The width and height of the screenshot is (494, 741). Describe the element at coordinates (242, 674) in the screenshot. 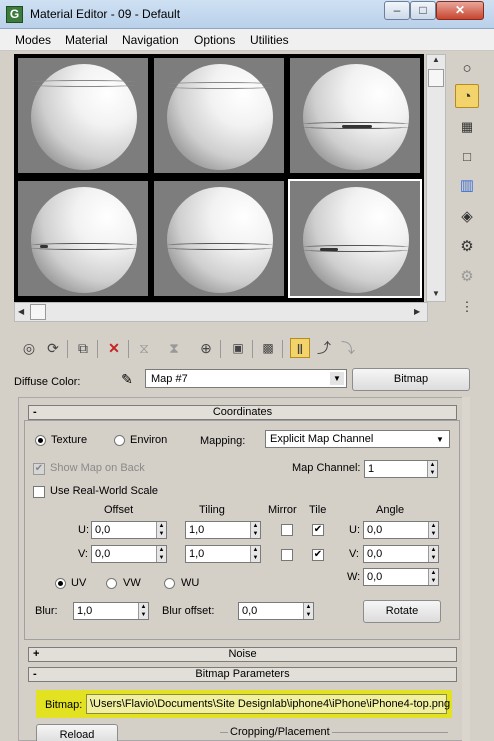

I see `rollout-bitmap-parameters-header: - Bitmap Parameters` at that location.